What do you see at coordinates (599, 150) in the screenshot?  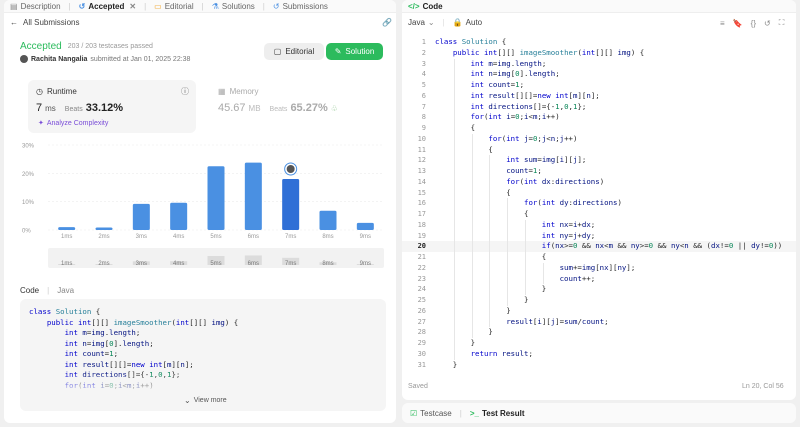 I see `code-line: 11 {` at bounding box center [599, 150].